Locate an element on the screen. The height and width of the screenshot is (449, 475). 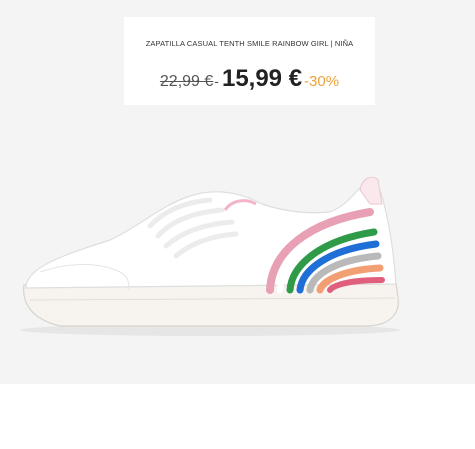
sale-price: 15,99 € is located at coordinates (262, 78).